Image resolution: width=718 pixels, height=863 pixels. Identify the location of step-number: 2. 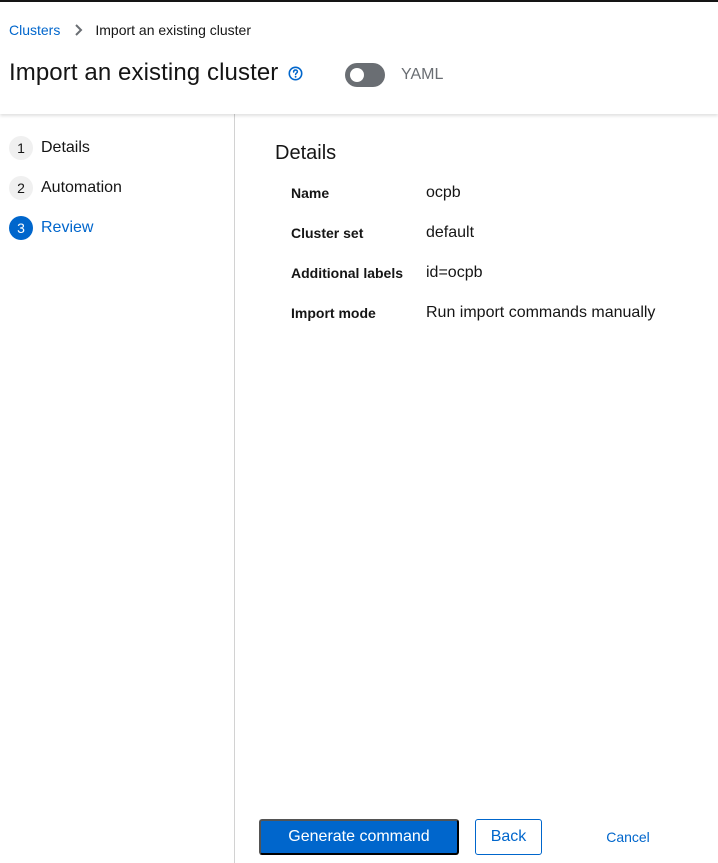
(21, 188).